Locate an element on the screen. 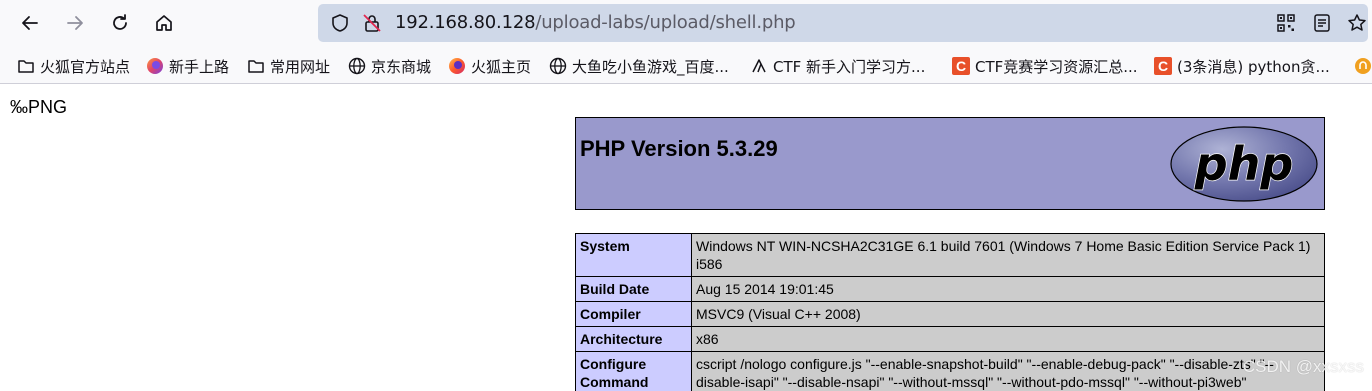 Image resolution: width=1372 pixels, height=391 pixels. back-arrow-icon is located at coordinates (30, 23).